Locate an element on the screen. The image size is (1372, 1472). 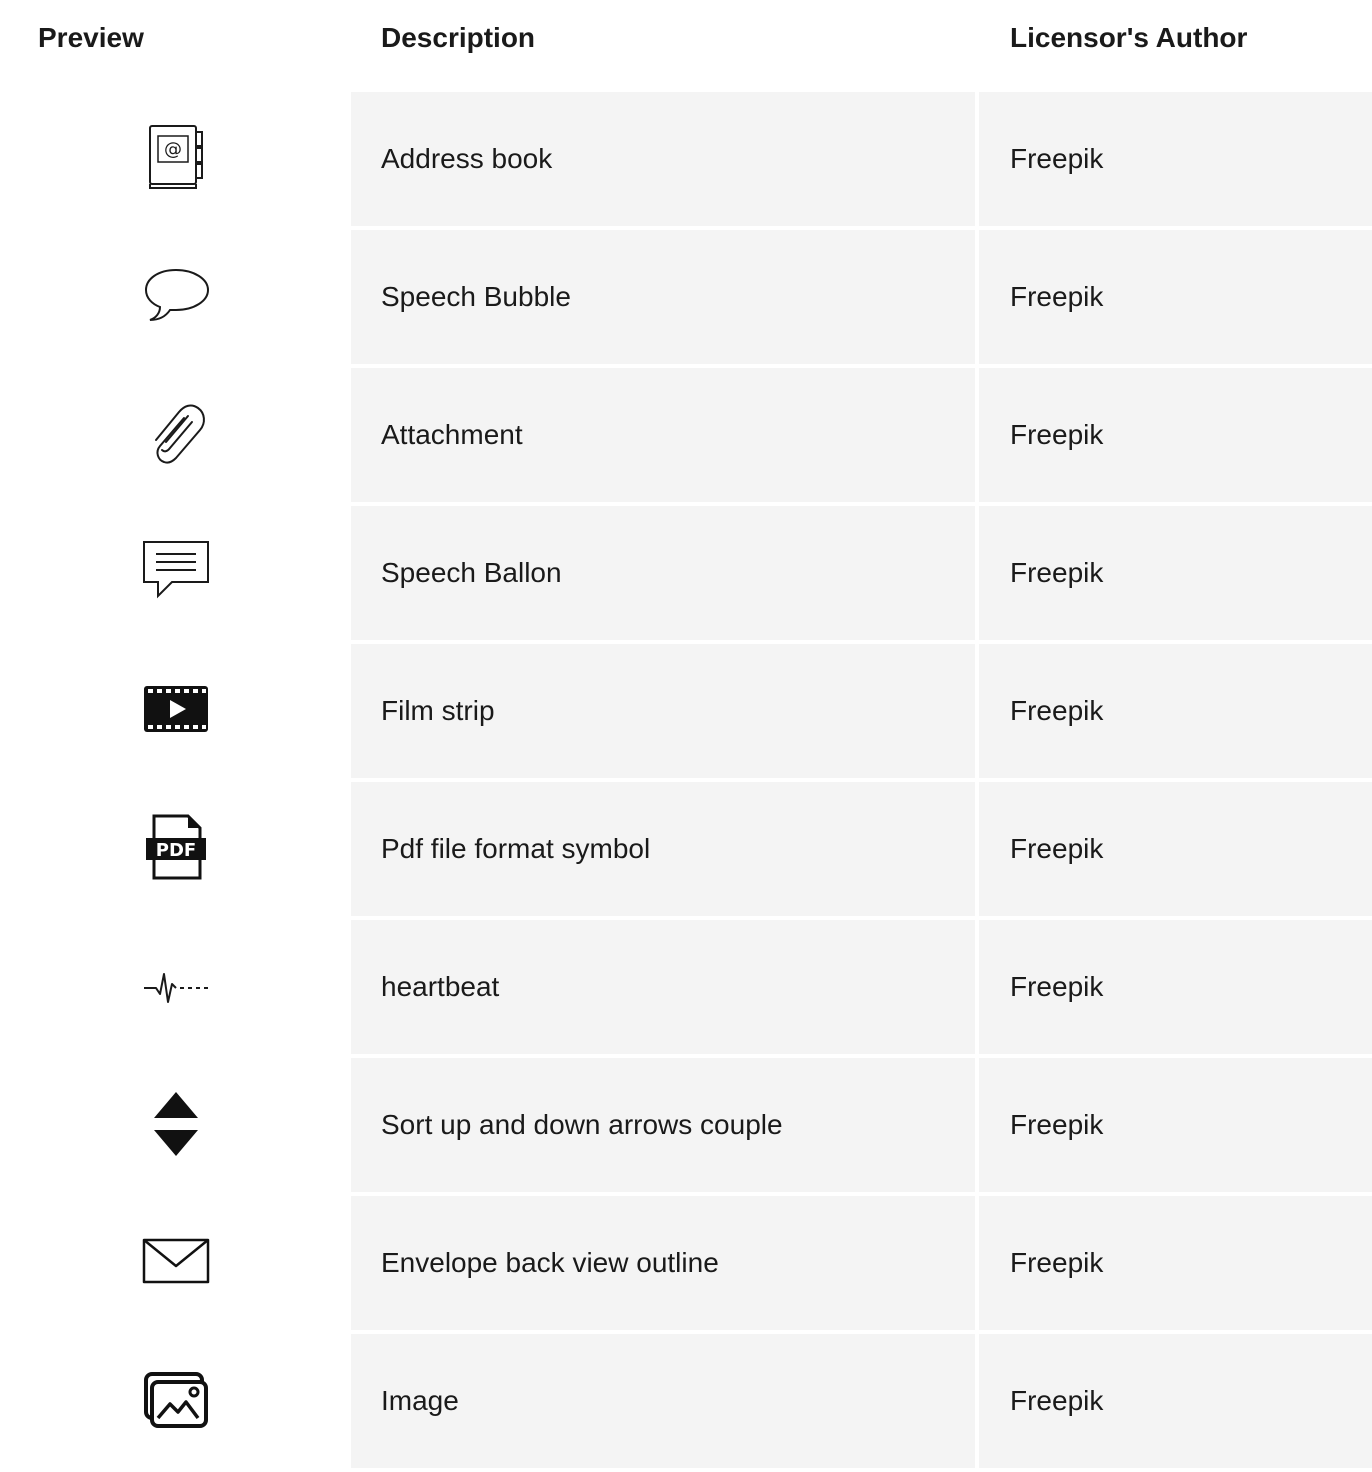
description-cell: Envelope back view outline is located at coordinates (663, 1263).